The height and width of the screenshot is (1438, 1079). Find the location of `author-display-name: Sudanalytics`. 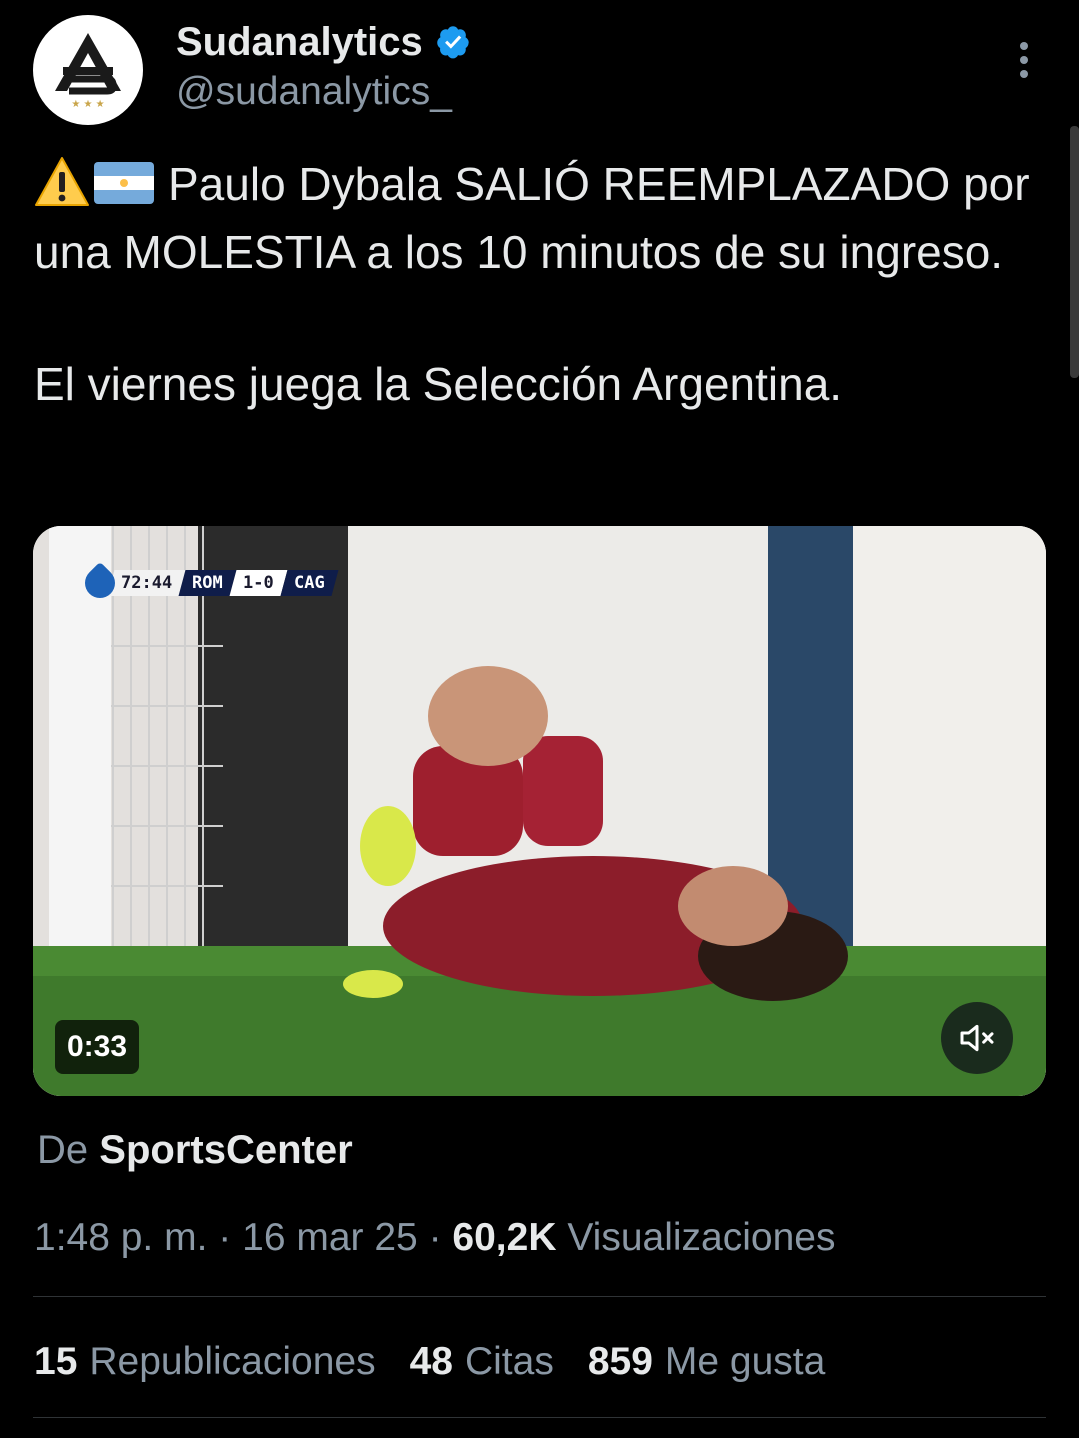

author-display-name: Sudanalytics is located at coordinates (323, 42).